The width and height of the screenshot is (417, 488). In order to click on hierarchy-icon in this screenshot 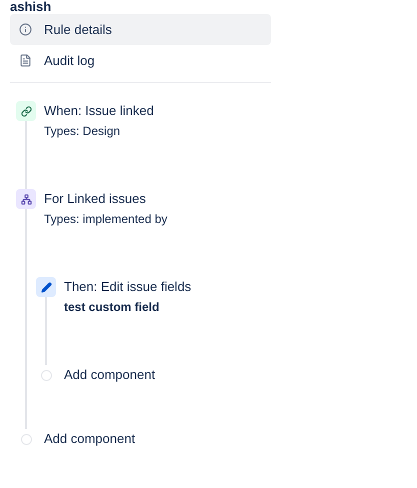, I will do `click(26, 199)`.